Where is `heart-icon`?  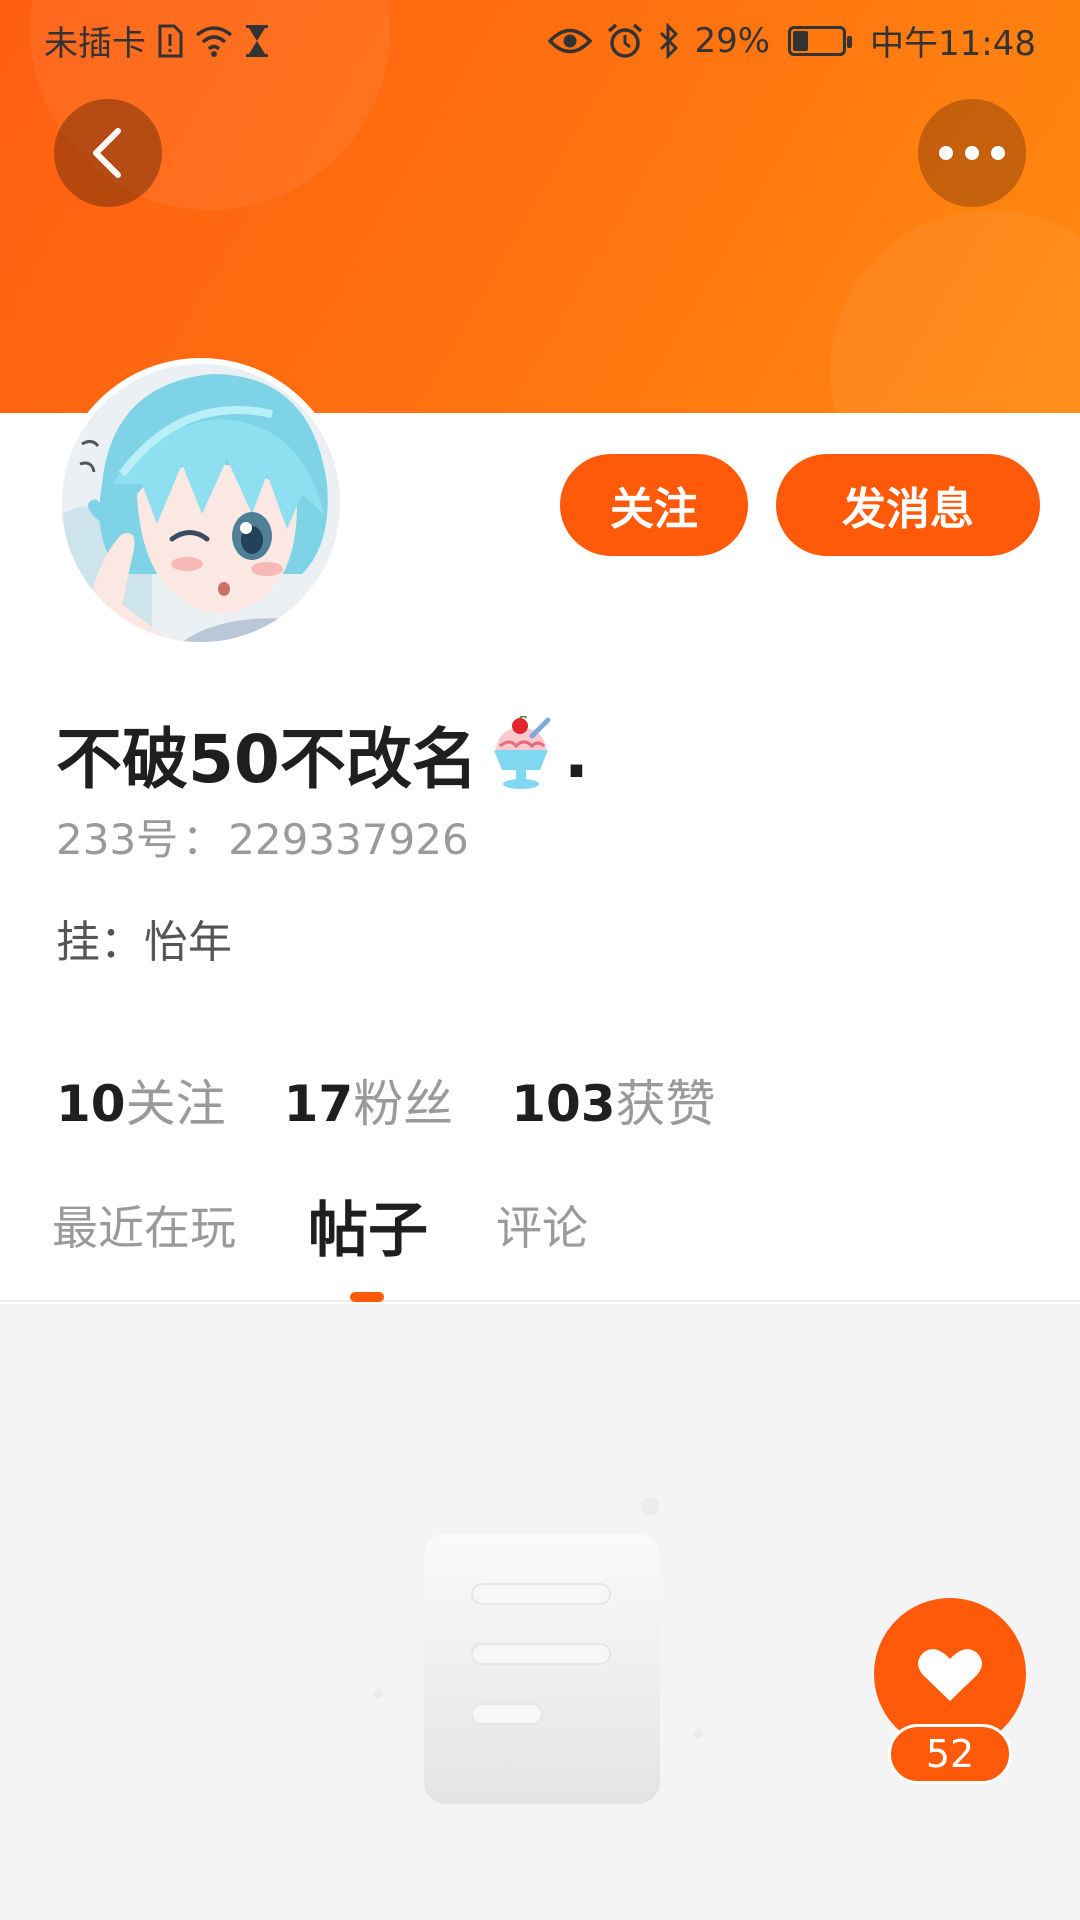 heart-icon is located at coordinates (950, 1675).